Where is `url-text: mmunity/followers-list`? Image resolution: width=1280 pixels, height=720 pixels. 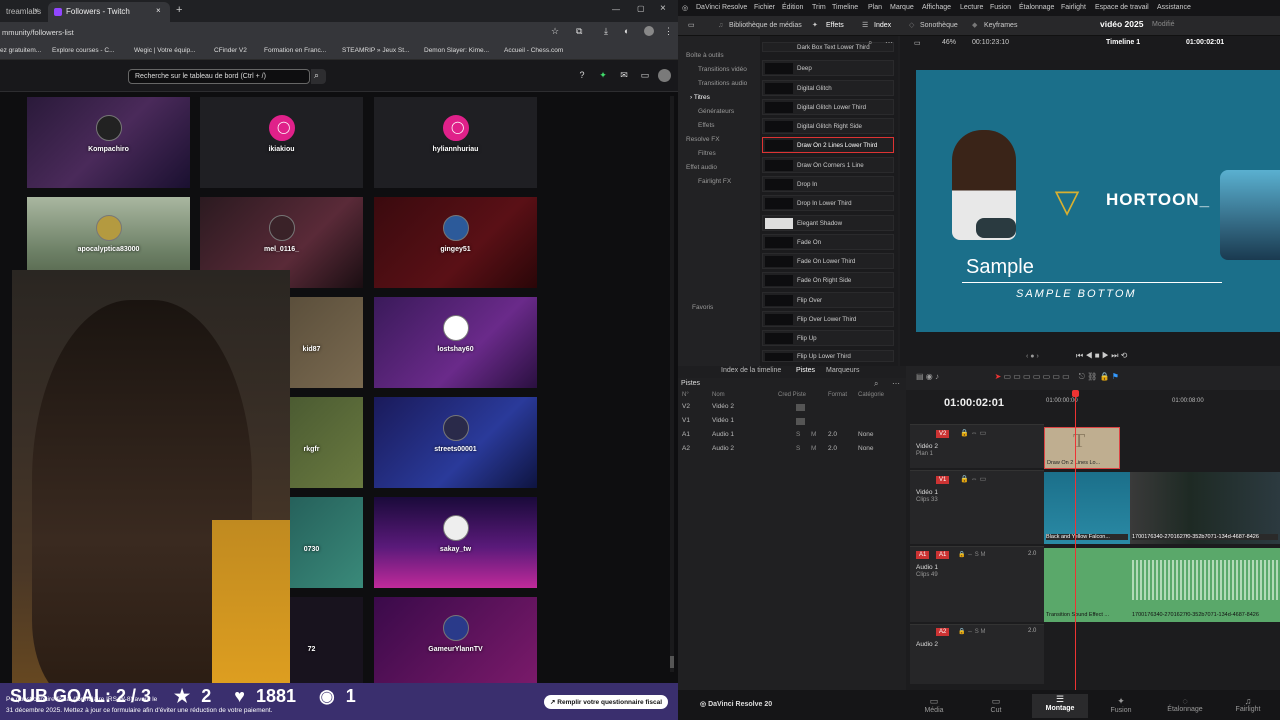
url-text: mmunity/followers-list is located at coordinates (38, 32).